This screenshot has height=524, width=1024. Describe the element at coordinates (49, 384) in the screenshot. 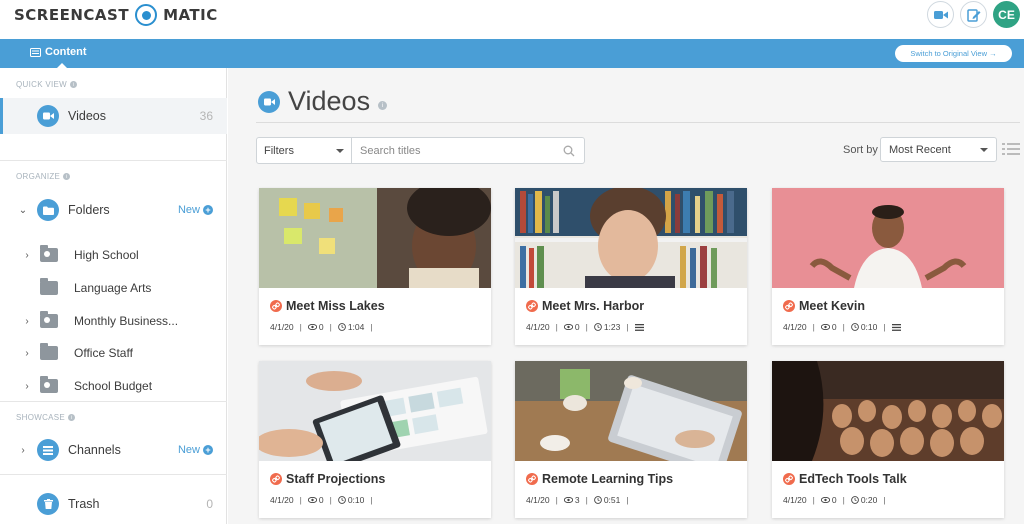

I see `shared-folder-icon` at that location.